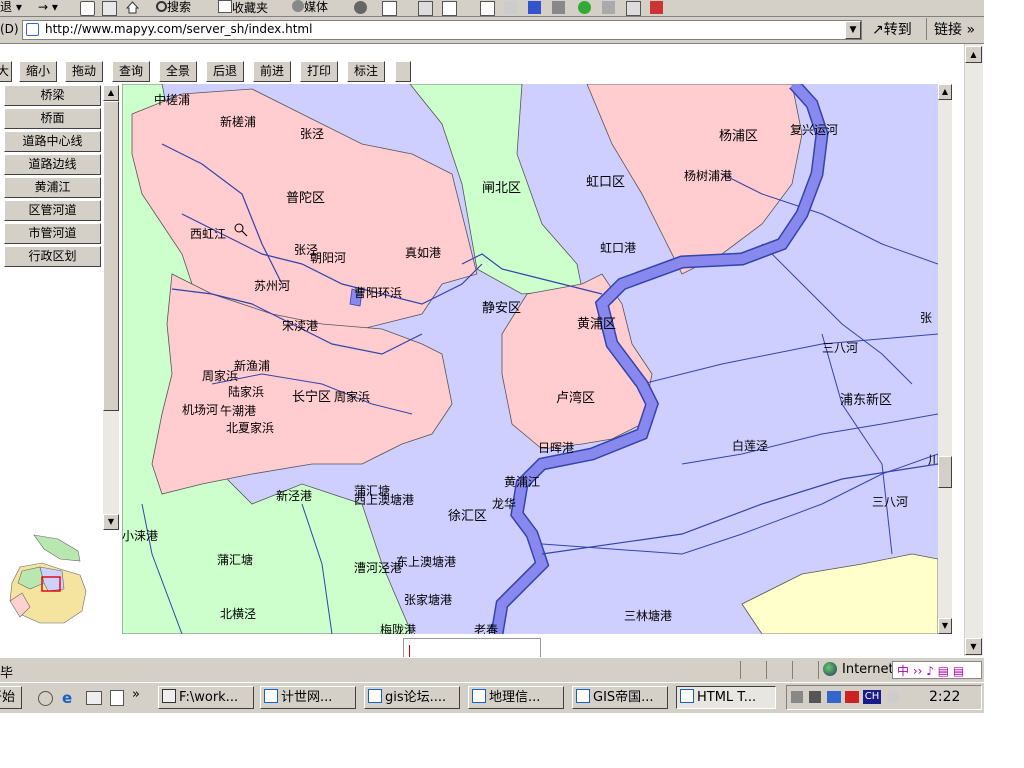  Describe the element at coordinates (403, 71) in the screenshot. I see `extra-tool-button` at that location.